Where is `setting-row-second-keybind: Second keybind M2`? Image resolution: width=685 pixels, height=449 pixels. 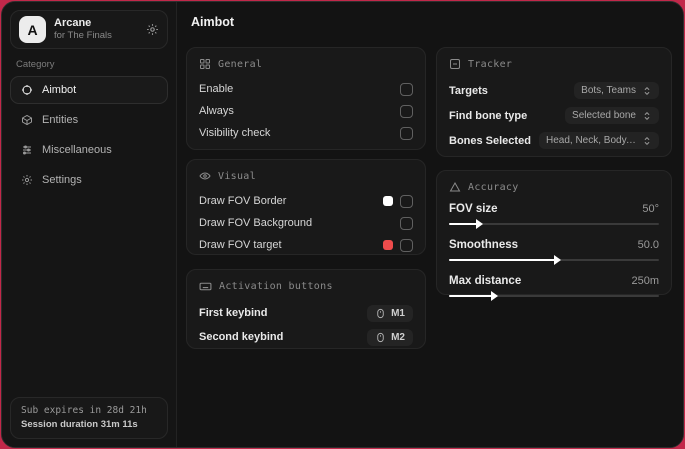 setting-row-second-keybind: Second keybind M2 is located at coordinates (306, 337).